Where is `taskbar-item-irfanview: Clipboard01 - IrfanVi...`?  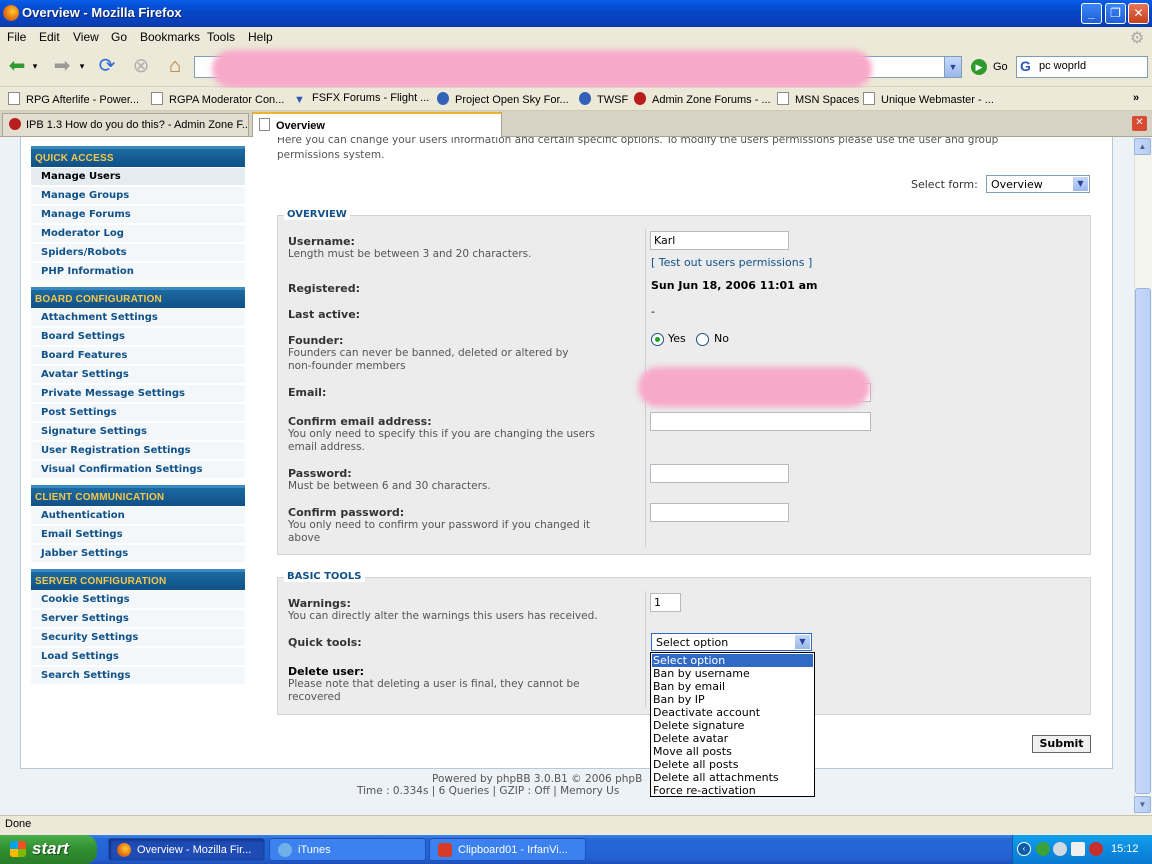
taskbar-item-irfanview: Clipboard01 - IrfanVi... is located at coordinates (507, 849).